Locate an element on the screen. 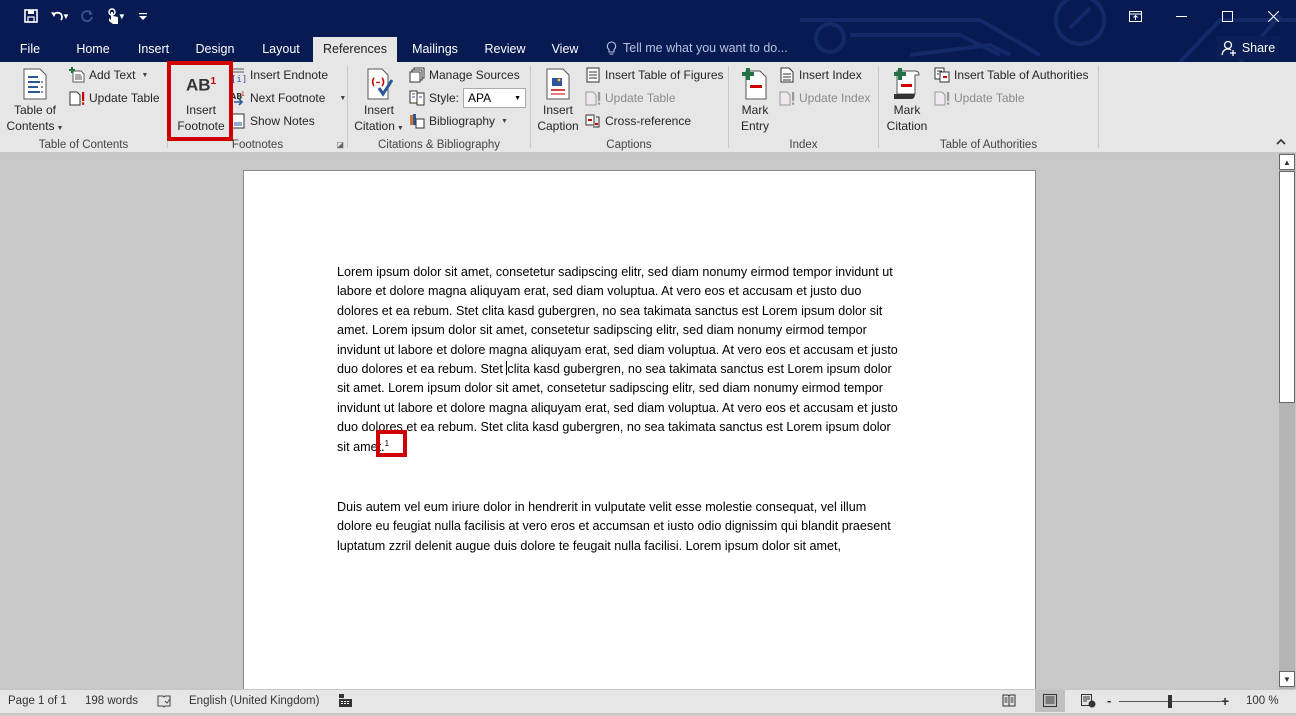 This screenshot has height=716, width=1296. zoom-slider-thumb is located at coordinates (1170, 701).